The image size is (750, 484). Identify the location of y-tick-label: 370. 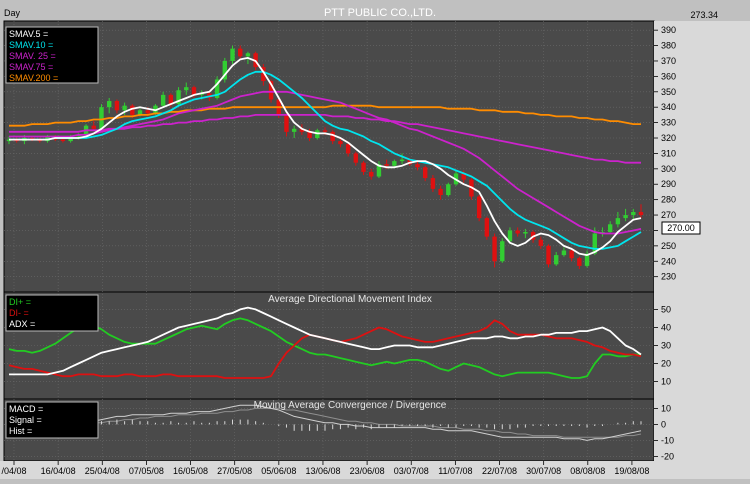
(668, 61).